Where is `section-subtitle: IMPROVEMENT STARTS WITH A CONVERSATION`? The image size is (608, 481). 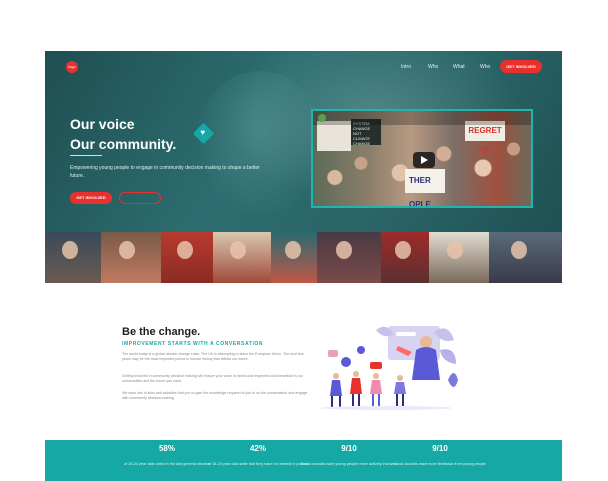
section-subtitle: IMPROVEMENT STARTS WITH A CONVERSATION is located at coordinates (193, 344).